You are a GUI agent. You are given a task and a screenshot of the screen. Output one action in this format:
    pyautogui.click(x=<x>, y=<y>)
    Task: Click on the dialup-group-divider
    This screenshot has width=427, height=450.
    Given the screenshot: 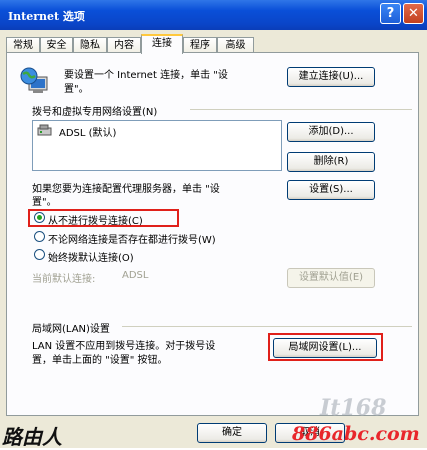 What is the action you would take?
    pyautogui.click(x=301, y=109)
    